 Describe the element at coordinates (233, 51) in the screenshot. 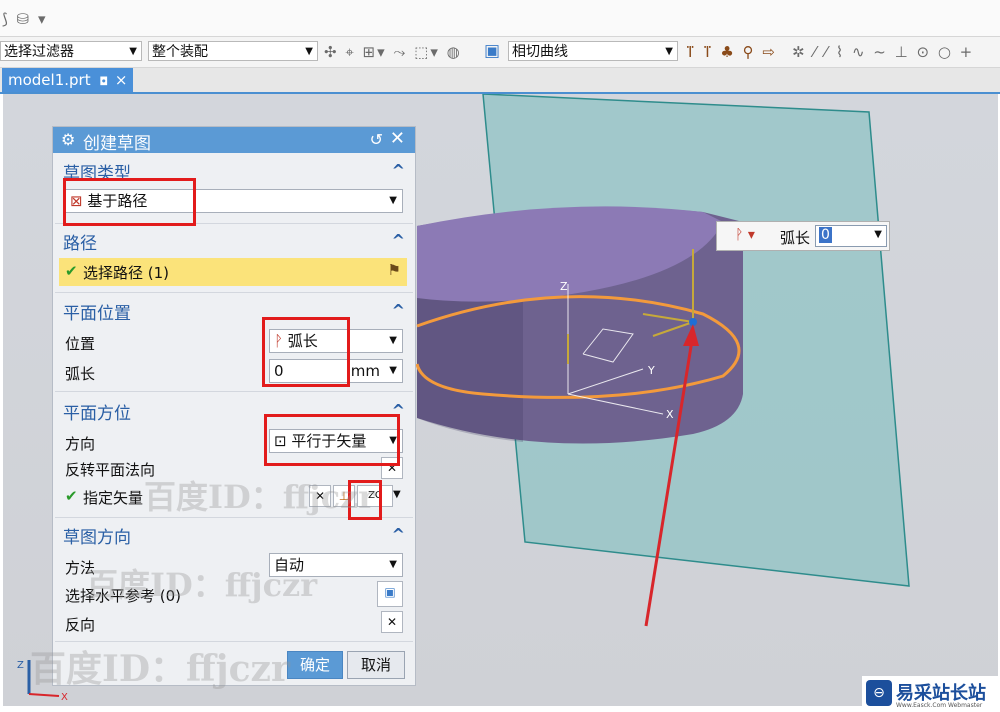

I see `assembly-scope-combo: 整个装配 ▼` at that location.